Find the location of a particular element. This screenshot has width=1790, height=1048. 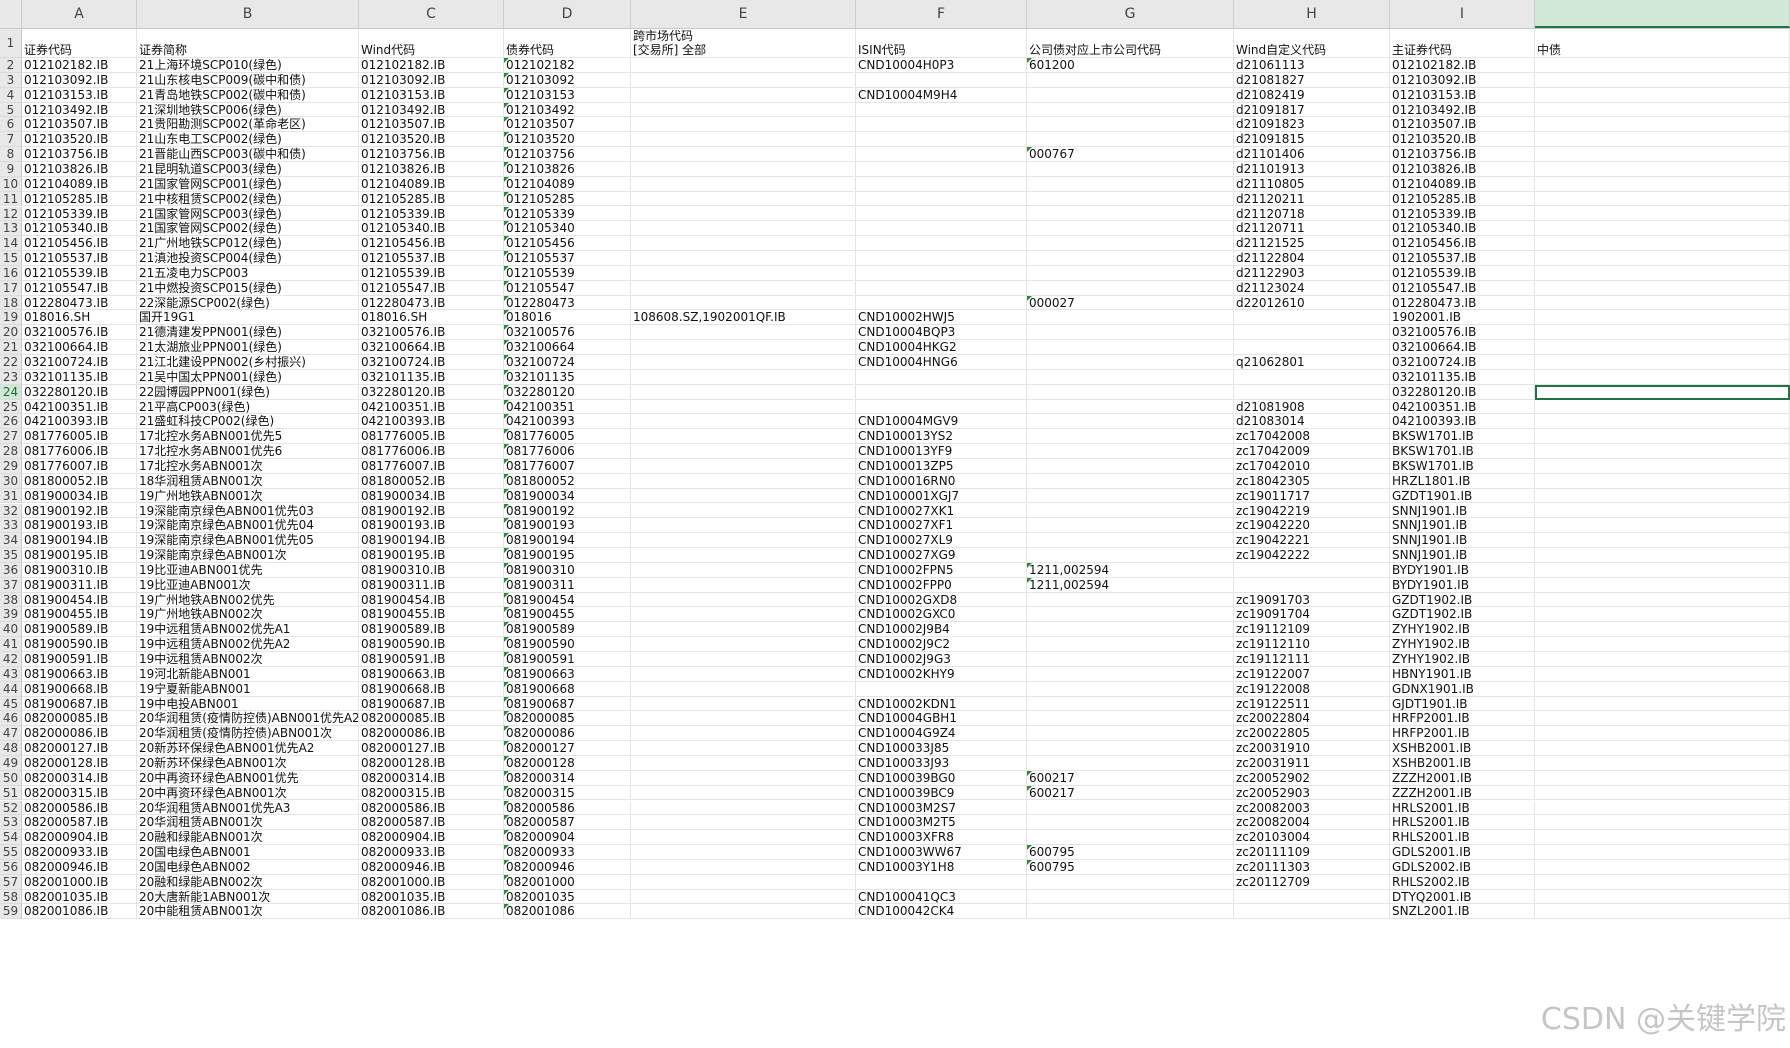

row-header: 37 is located at coordinates (11, 585).